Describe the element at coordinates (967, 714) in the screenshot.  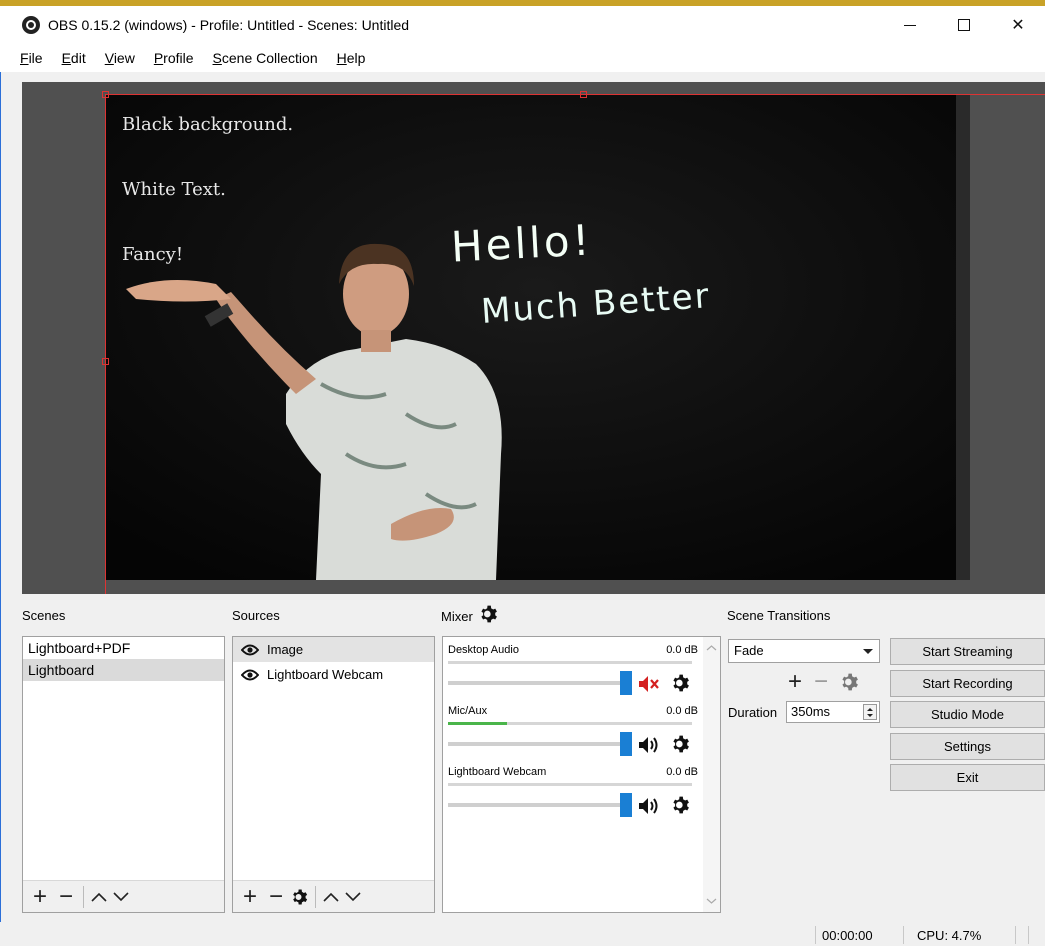
I see `studio-mode-button: Studio Mode` at that location.